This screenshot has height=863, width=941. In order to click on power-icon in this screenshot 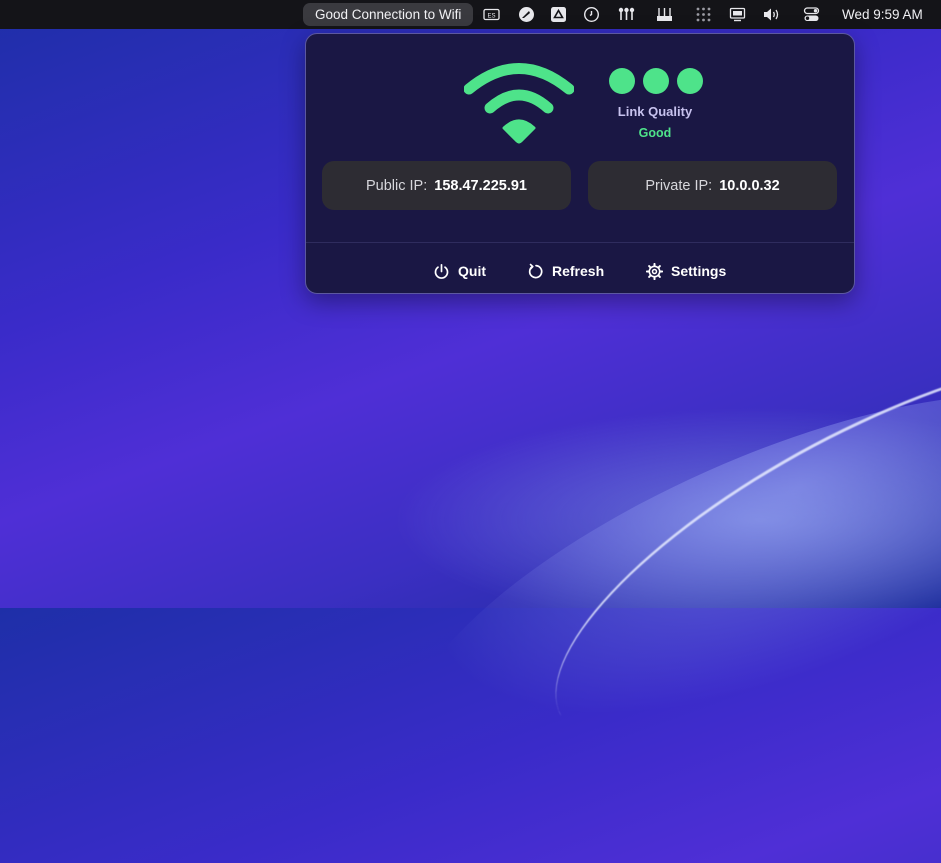, I will do `click(441, 271)`.